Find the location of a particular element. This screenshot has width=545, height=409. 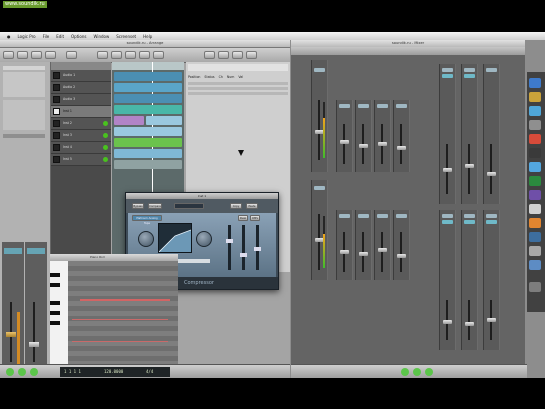

automation-button is located at coordinates (50, 55).